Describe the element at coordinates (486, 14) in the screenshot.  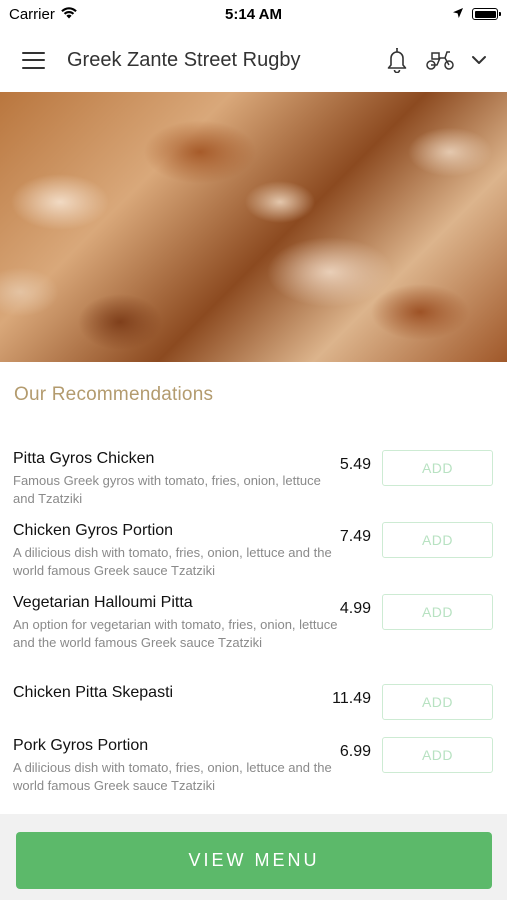
I see `battery-icon` at that location.